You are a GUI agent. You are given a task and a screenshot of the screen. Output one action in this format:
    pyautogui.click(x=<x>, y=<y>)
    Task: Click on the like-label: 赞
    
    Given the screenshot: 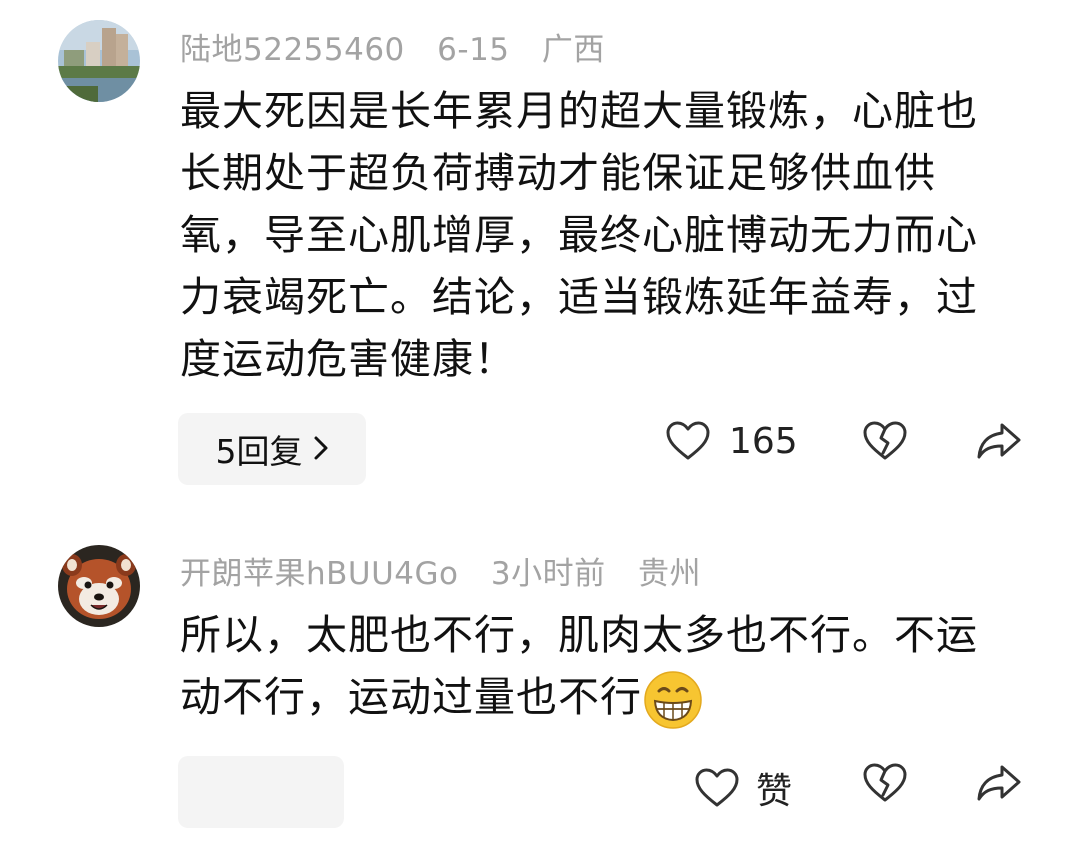 What is the action you would take?
    pyautogui.click(x=774, y=791)
    